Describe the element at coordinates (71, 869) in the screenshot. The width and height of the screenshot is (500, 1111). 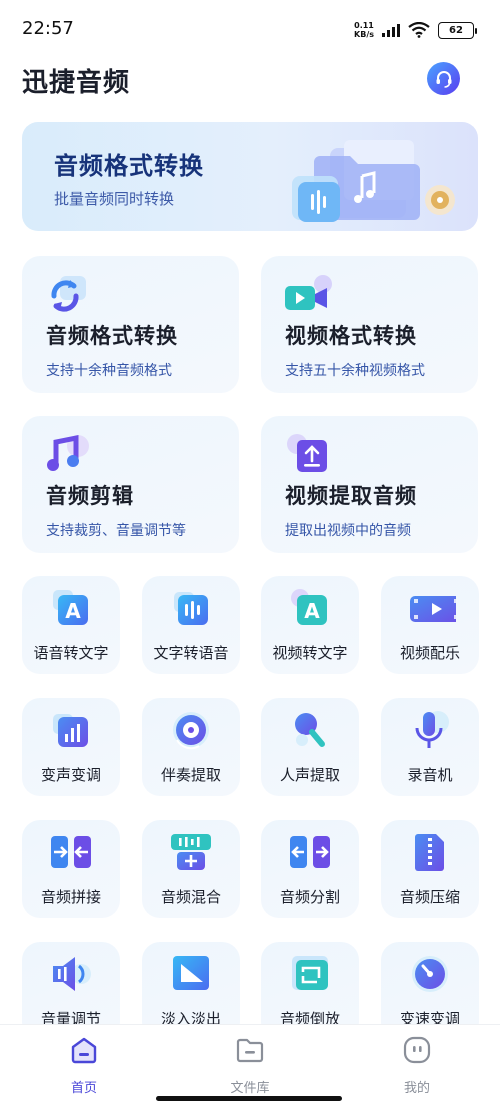
I see `tool-audio-join: 音频拼接` at that location.